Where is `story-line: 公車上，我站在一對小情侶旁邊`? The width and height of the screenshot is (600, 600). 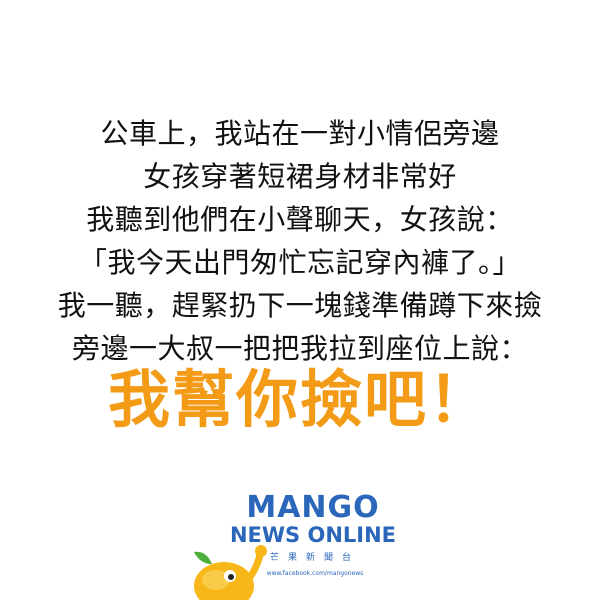
story-line: 公車上，我站在一對小情侶旁邊 is located at coordinates (300, 133).